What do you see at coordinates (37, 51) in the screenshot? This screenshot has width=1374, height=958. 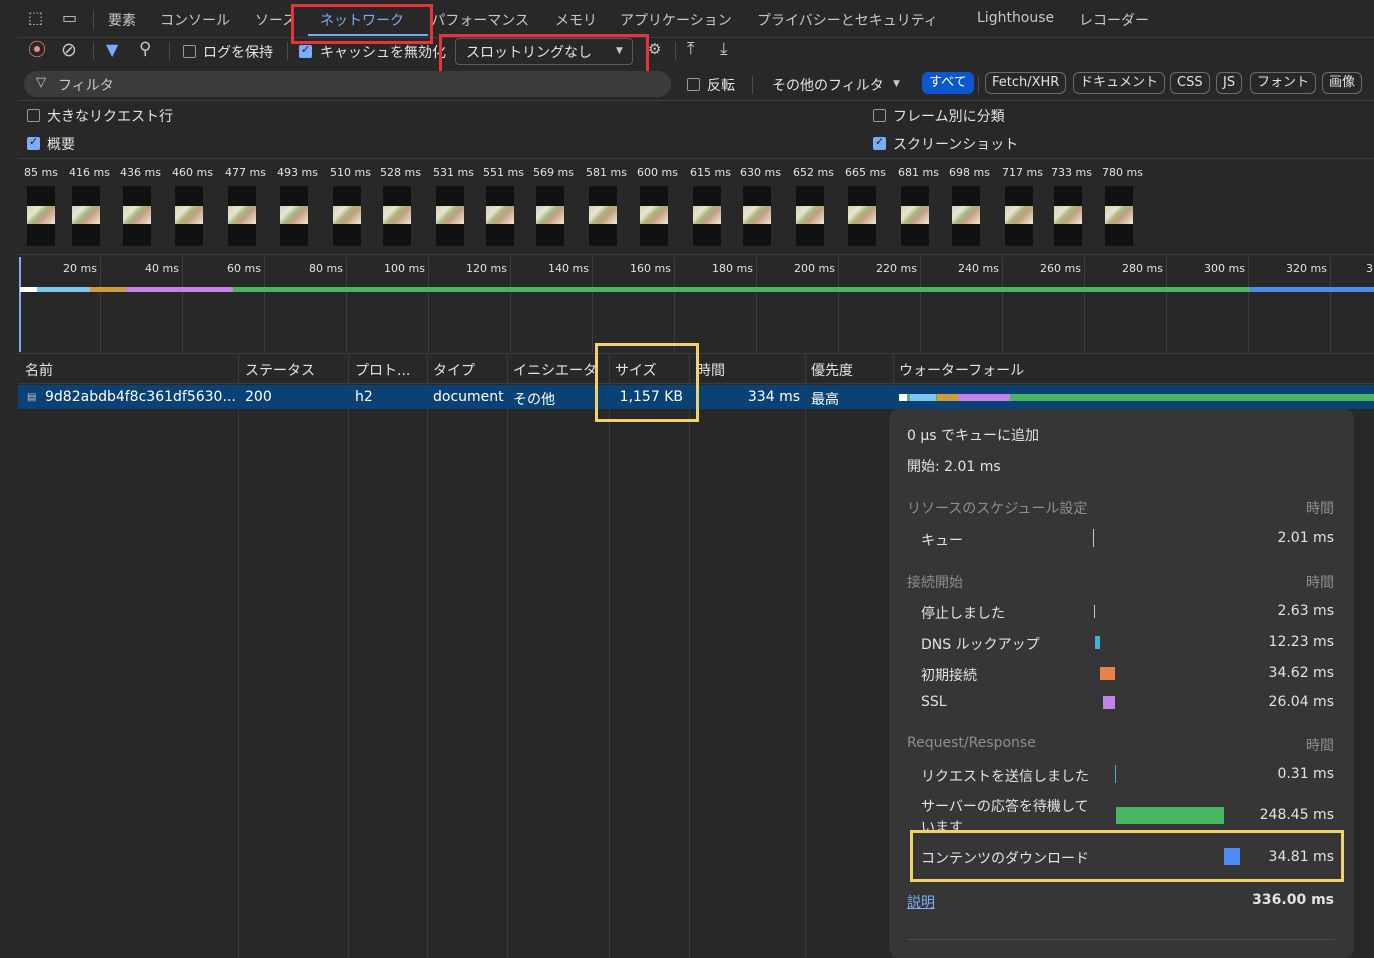 I see `record-stop-icon: ⦿` at bounding box center [37, 51].